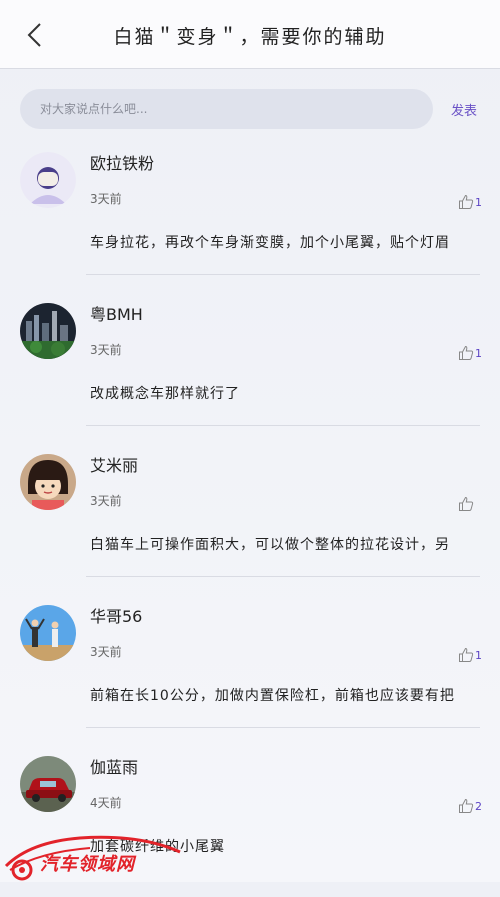 This screenshot has height=897, width=500. Describe the element at coordinates (478, 806) in the screenshot. I see `like-count: 2` at that location.